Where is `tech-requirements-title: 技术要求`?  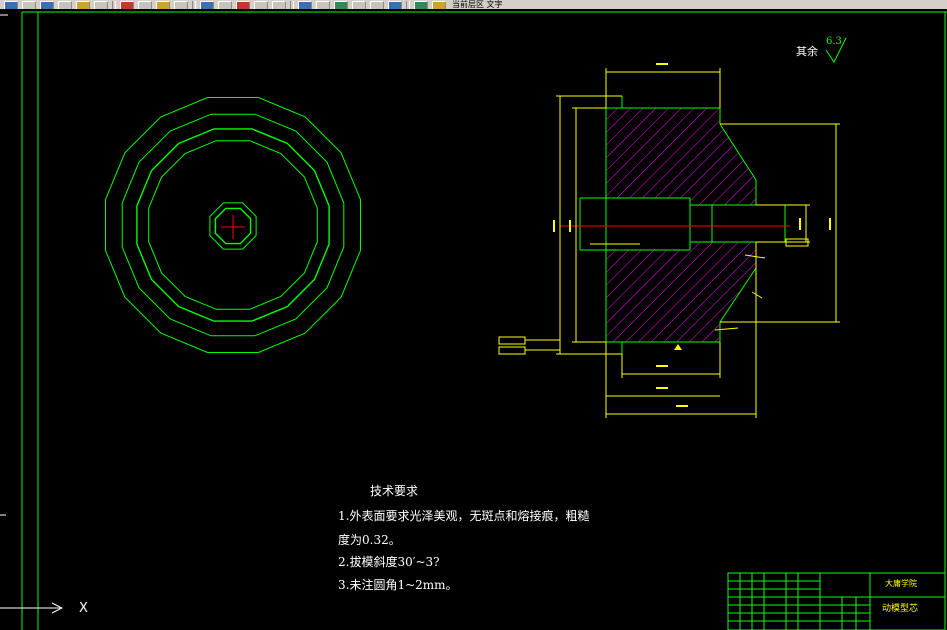
tech-requirements-title: 技术要求 is located at coordinates (394, 491).